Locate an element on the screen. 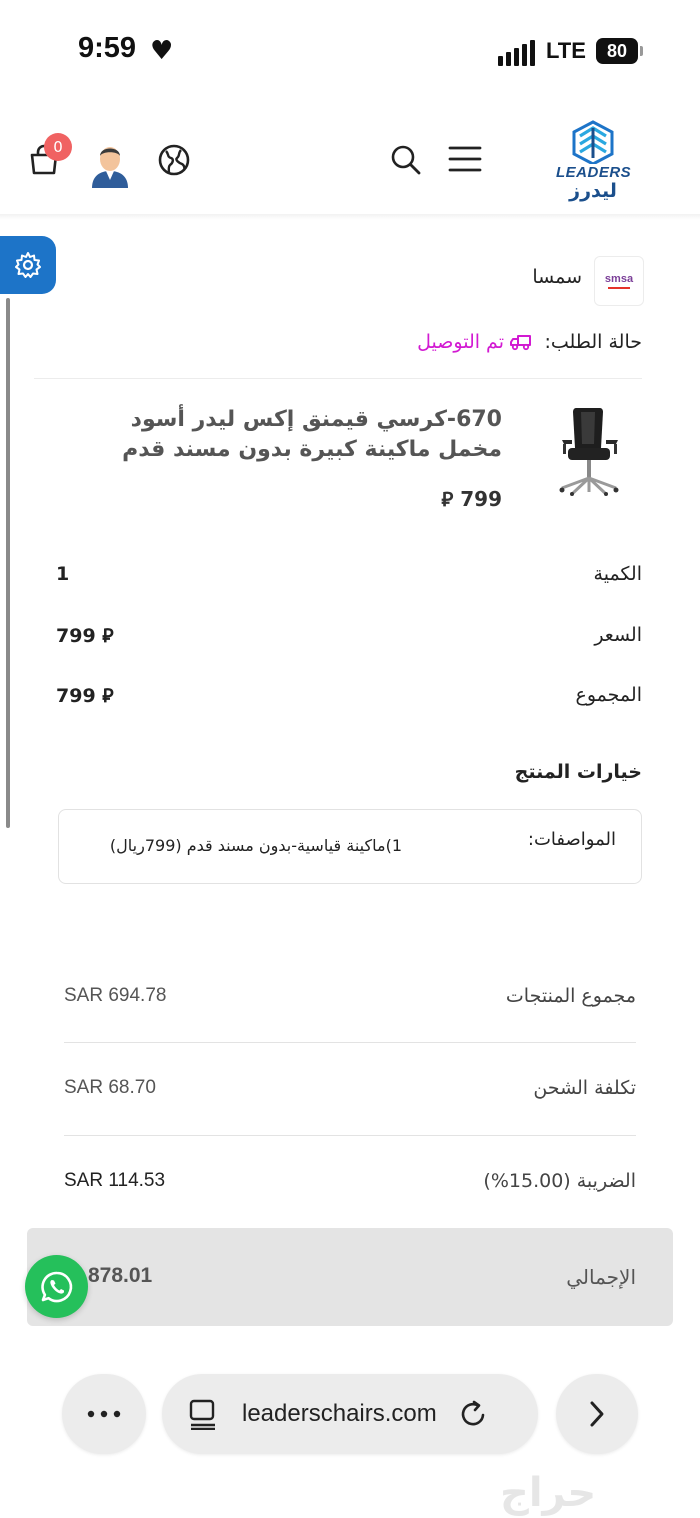 This screenshot has height=1518, width=700. search-icon is located at coordinates (406, 160).